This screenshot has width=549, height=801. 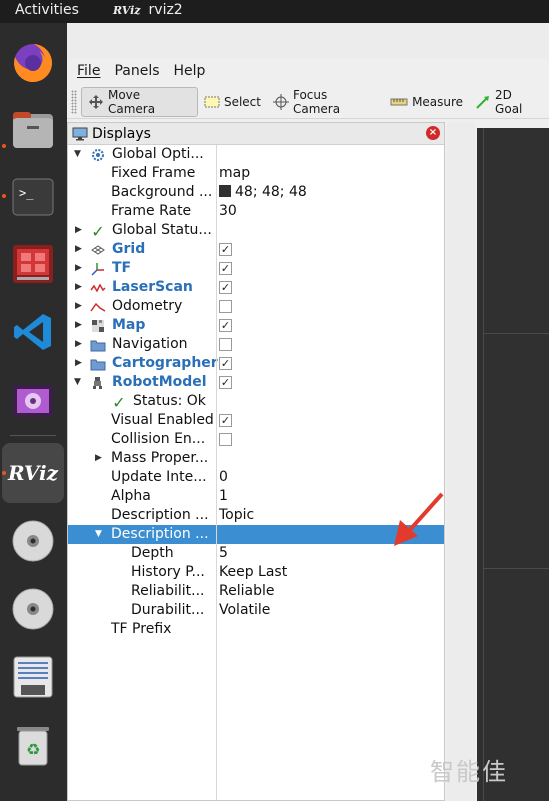 I want to click on tree-row-history-policy: History P... Keep Last, so click(x=256, y=572).